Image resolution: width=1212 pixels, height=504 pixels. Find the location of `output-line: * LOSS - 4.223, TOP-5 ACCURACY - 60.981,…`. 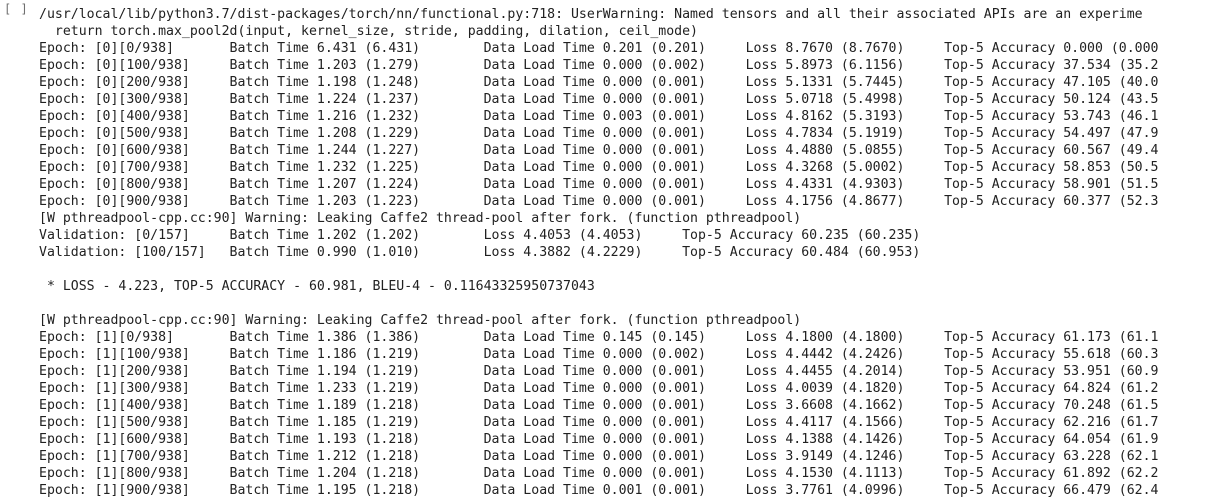

output-line: * LOSS - 4.223, TOP-5 ACCURACY - 60.981,… is located at coordinates (317, 286).